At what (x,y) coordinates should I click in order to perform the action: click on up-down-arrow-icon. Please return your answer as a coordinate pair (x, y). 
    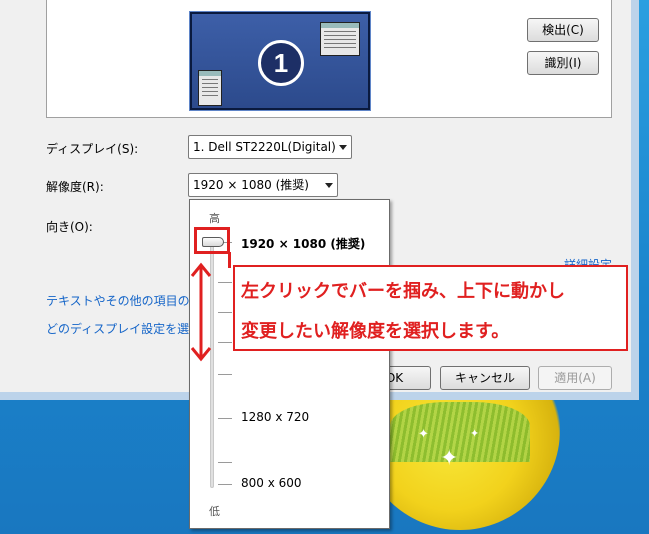
    Looking at the image, I should click on (201, 312).